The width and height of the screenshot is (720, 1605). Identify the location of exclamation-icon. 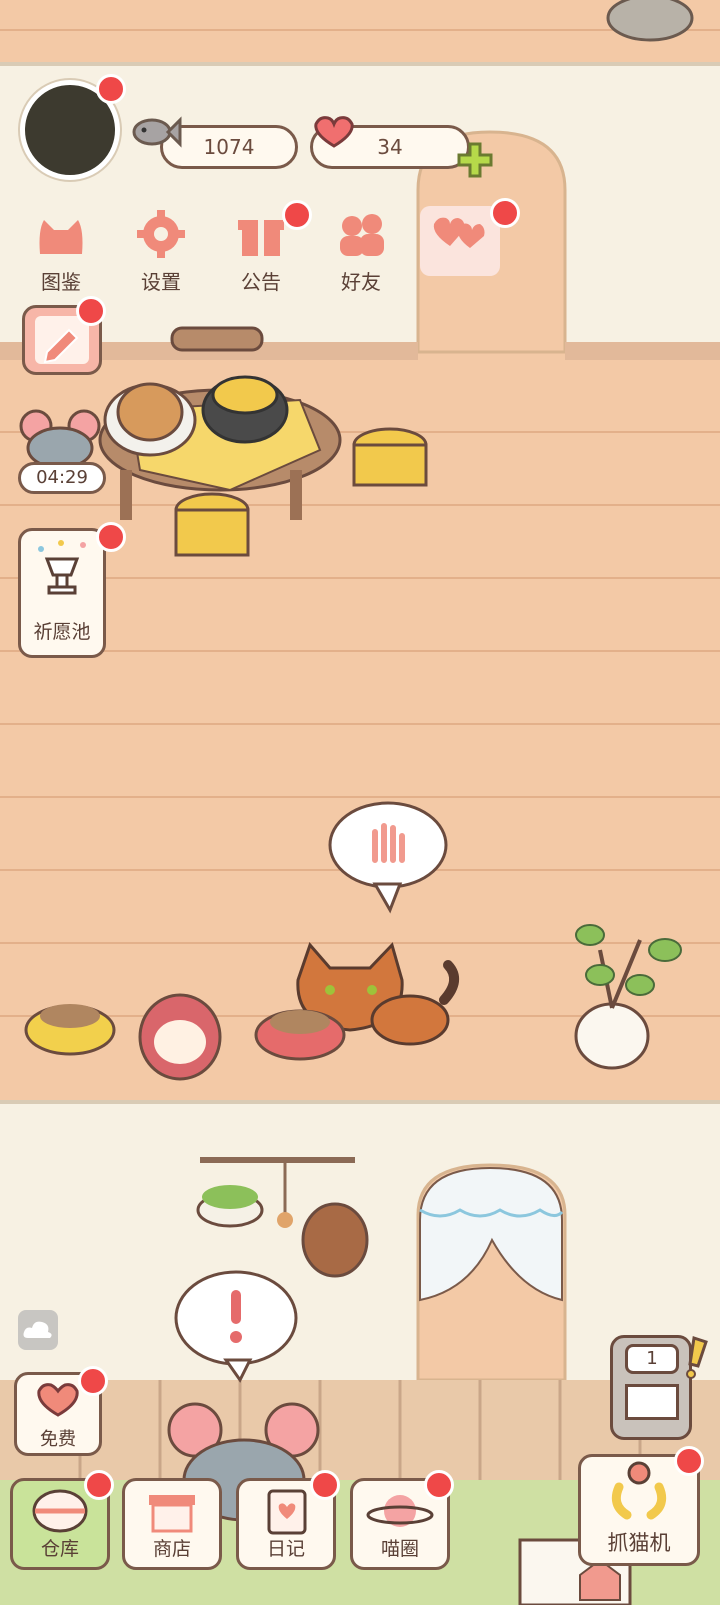
(695, 1358).